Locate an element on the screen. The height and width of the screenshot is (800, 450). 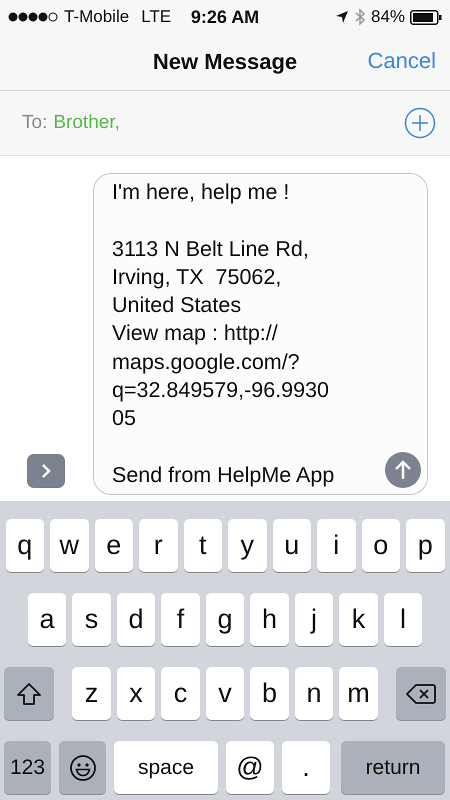
message-text: Send from HelpMe App is located at coordinates (223, 475).